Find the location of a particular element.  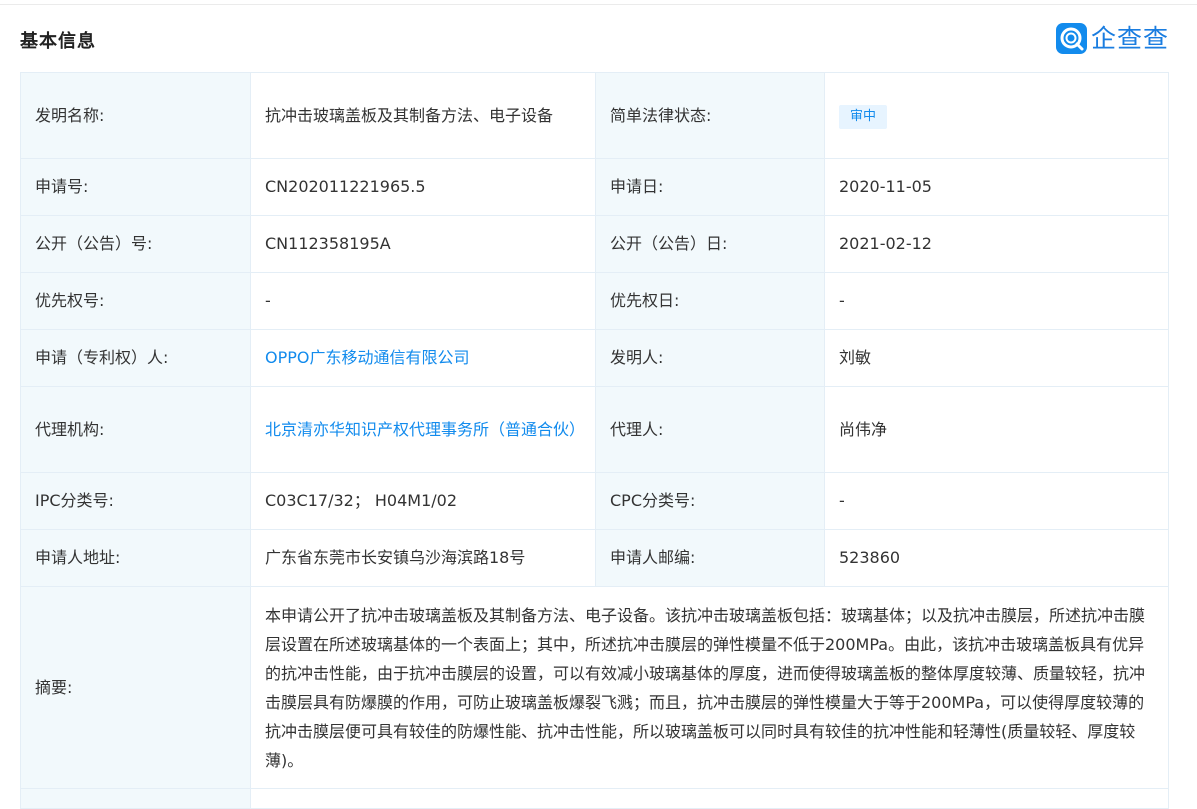

table-row: IPC分类号: C03C17/32； H04M1/02 CPC分类号: - is located at coordinates (594, 501).